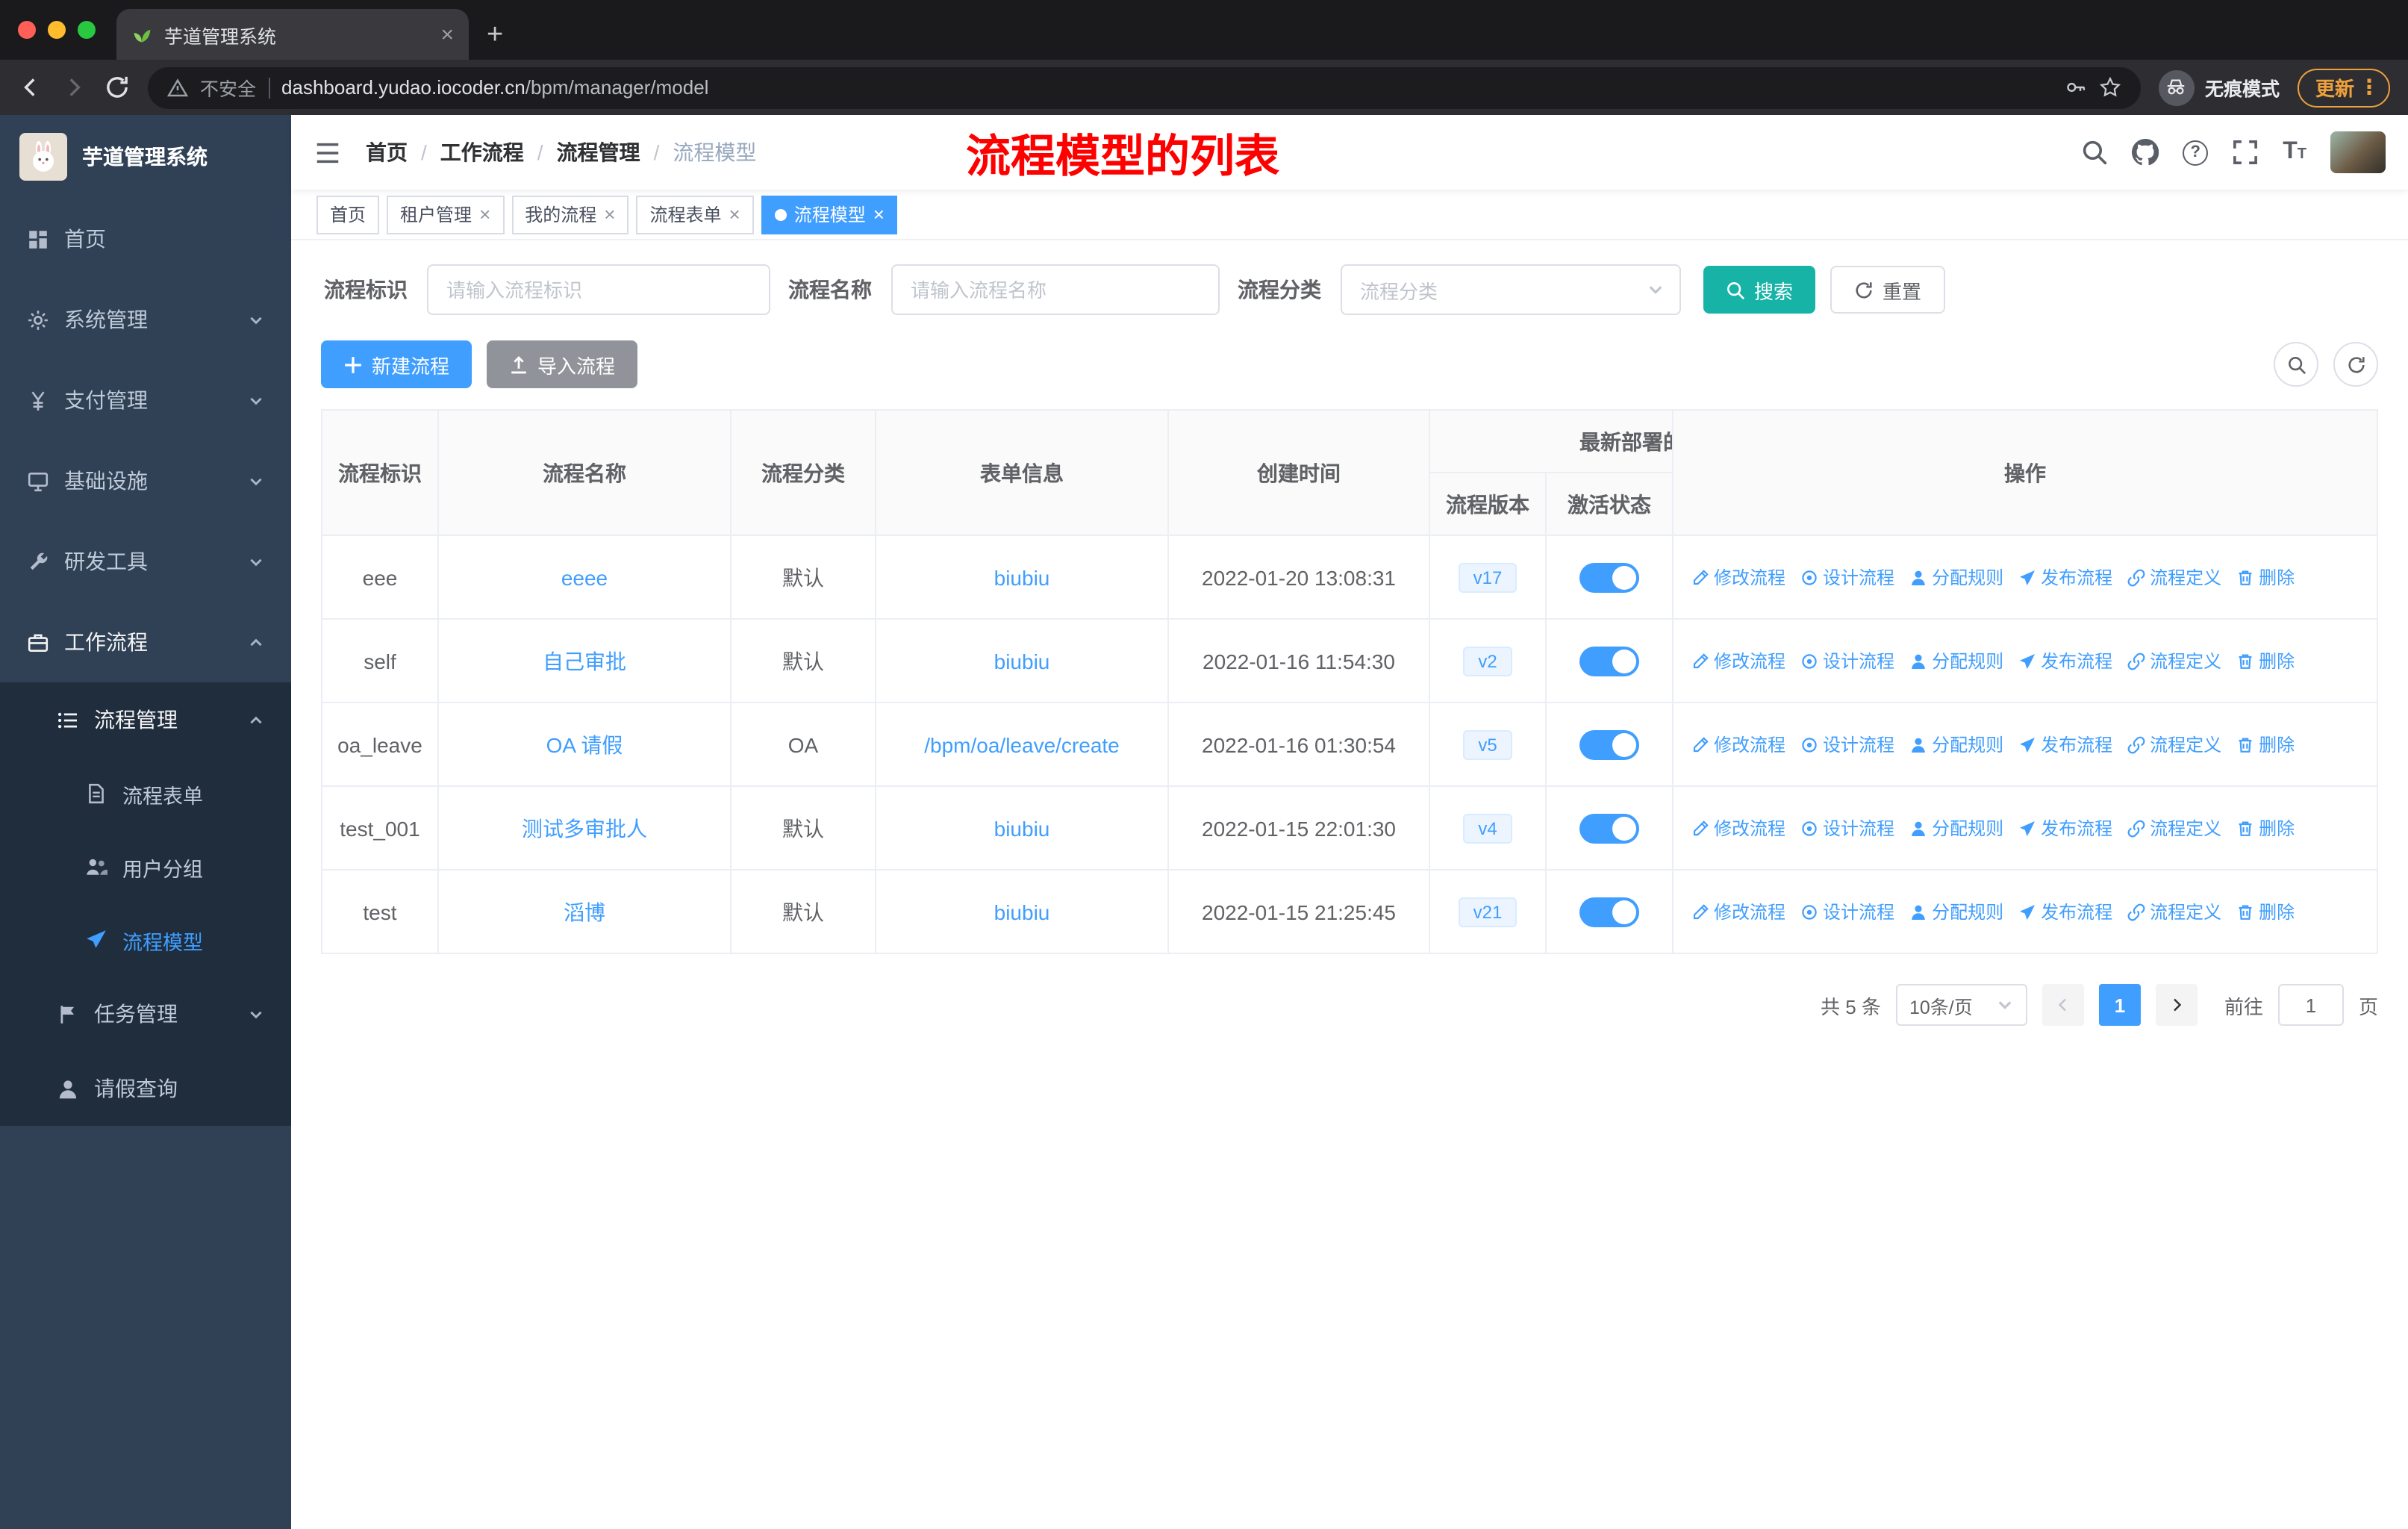 Image resolution: width=2408 pixels, height=1529 pixels. Describe the element at coordinates (447, 34) in the screenshot. I see `tab-close-icon: ×` at that location.